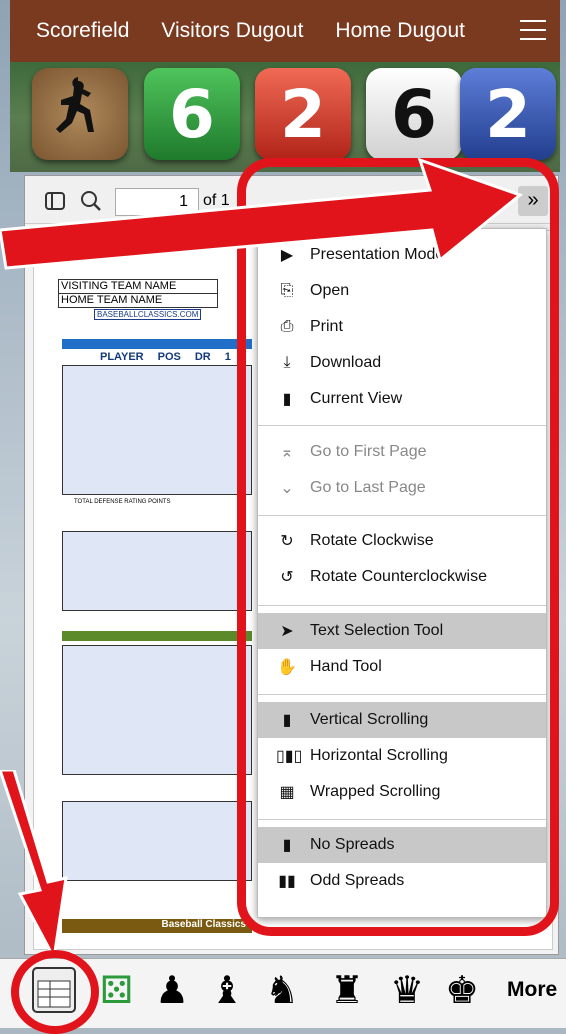 This screenshot has width=566, height=1034. What do you see at coordinates (157, 571) in the screenshot?
I see `pitcher-grid` at bounding box center [157, 571].